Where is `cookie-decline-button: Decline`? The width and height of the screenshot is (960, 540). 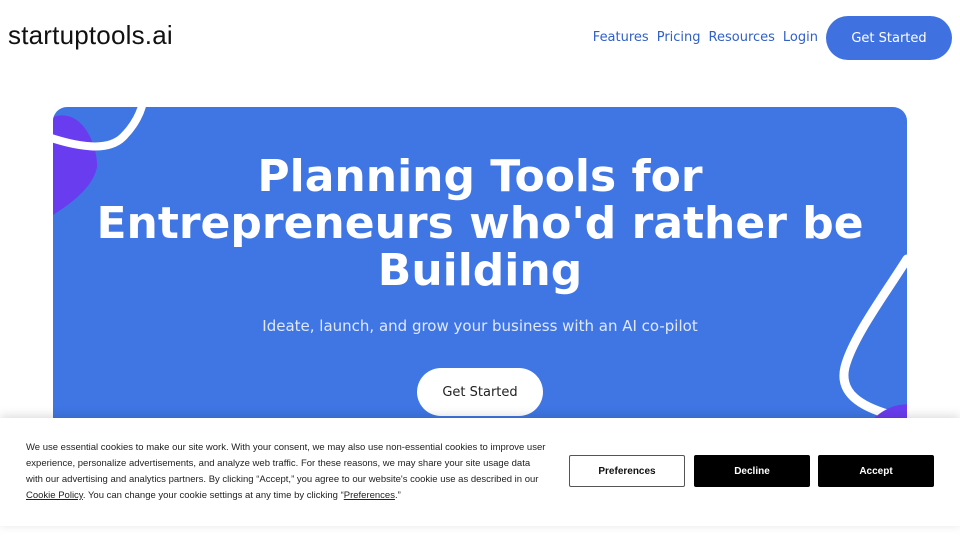 cookie-decline-button: Decline is located at coordinates (752, 471).